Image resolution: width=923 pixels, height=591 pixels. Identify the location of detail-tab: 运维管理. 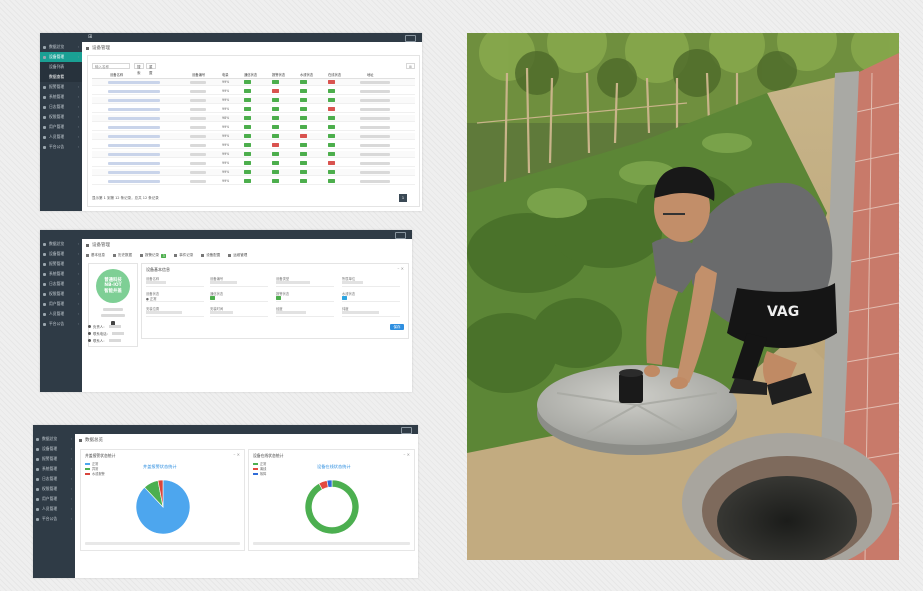
(237, 255).